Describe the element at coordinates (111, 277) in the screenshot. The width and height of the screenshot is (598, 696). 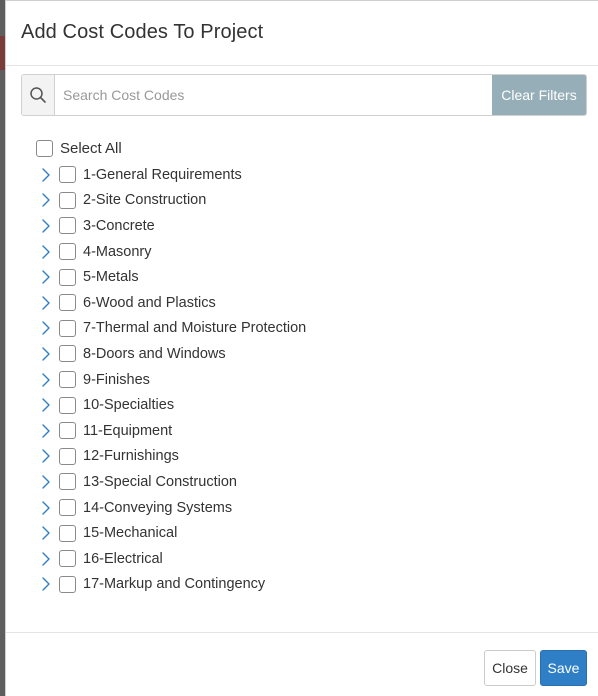
I see `tree-item-label: 5-Metals` at that location.